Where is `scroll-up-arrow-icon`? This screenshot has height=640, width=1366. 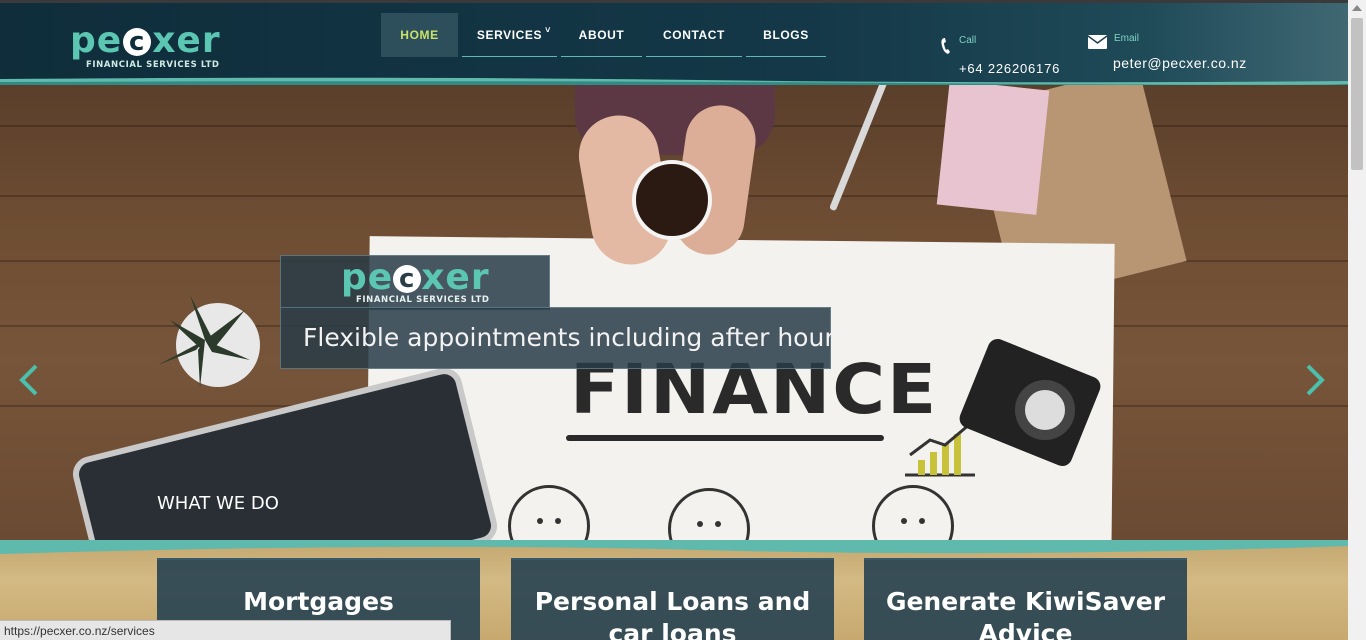
scroll-up-arrow-icon is located at coordinates (1357, 8).